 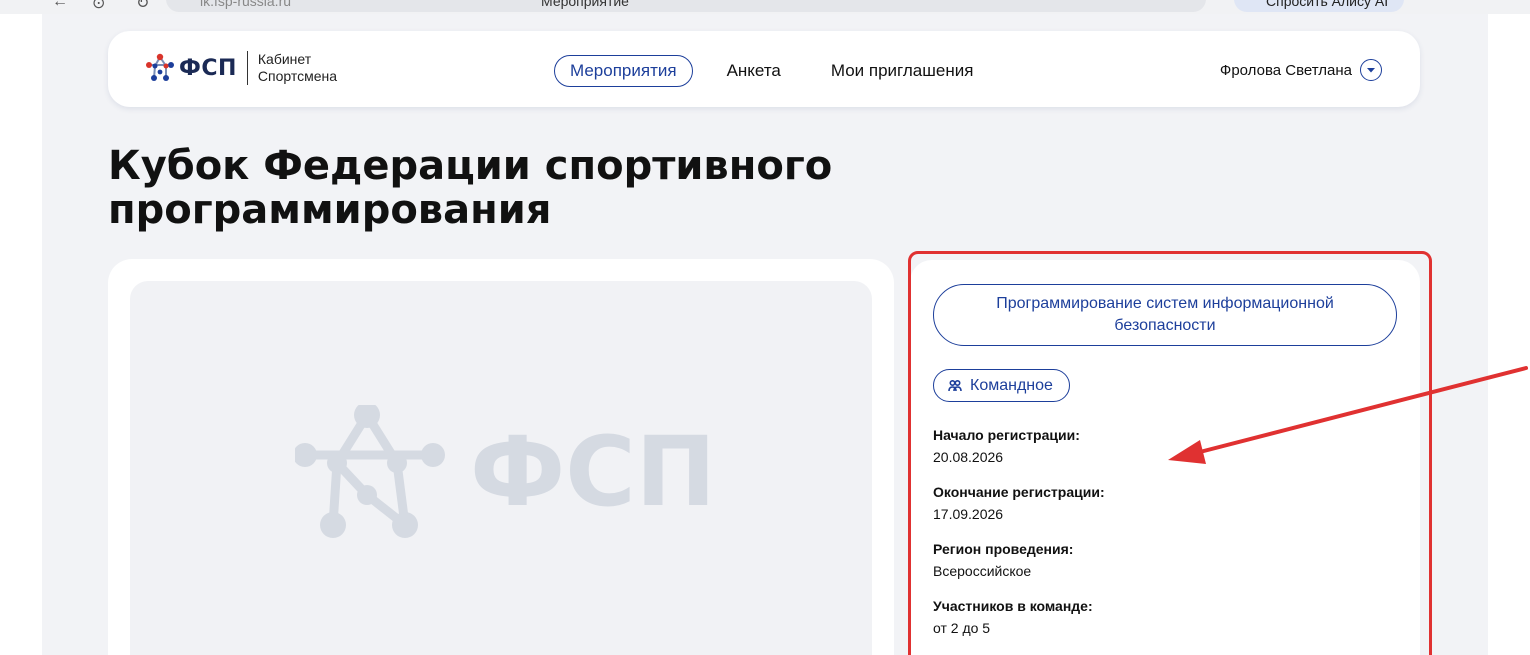 What do you see at coordinates (686, 6) in the screenshot?
I see `address-bar` at bounding box center [686, 6].